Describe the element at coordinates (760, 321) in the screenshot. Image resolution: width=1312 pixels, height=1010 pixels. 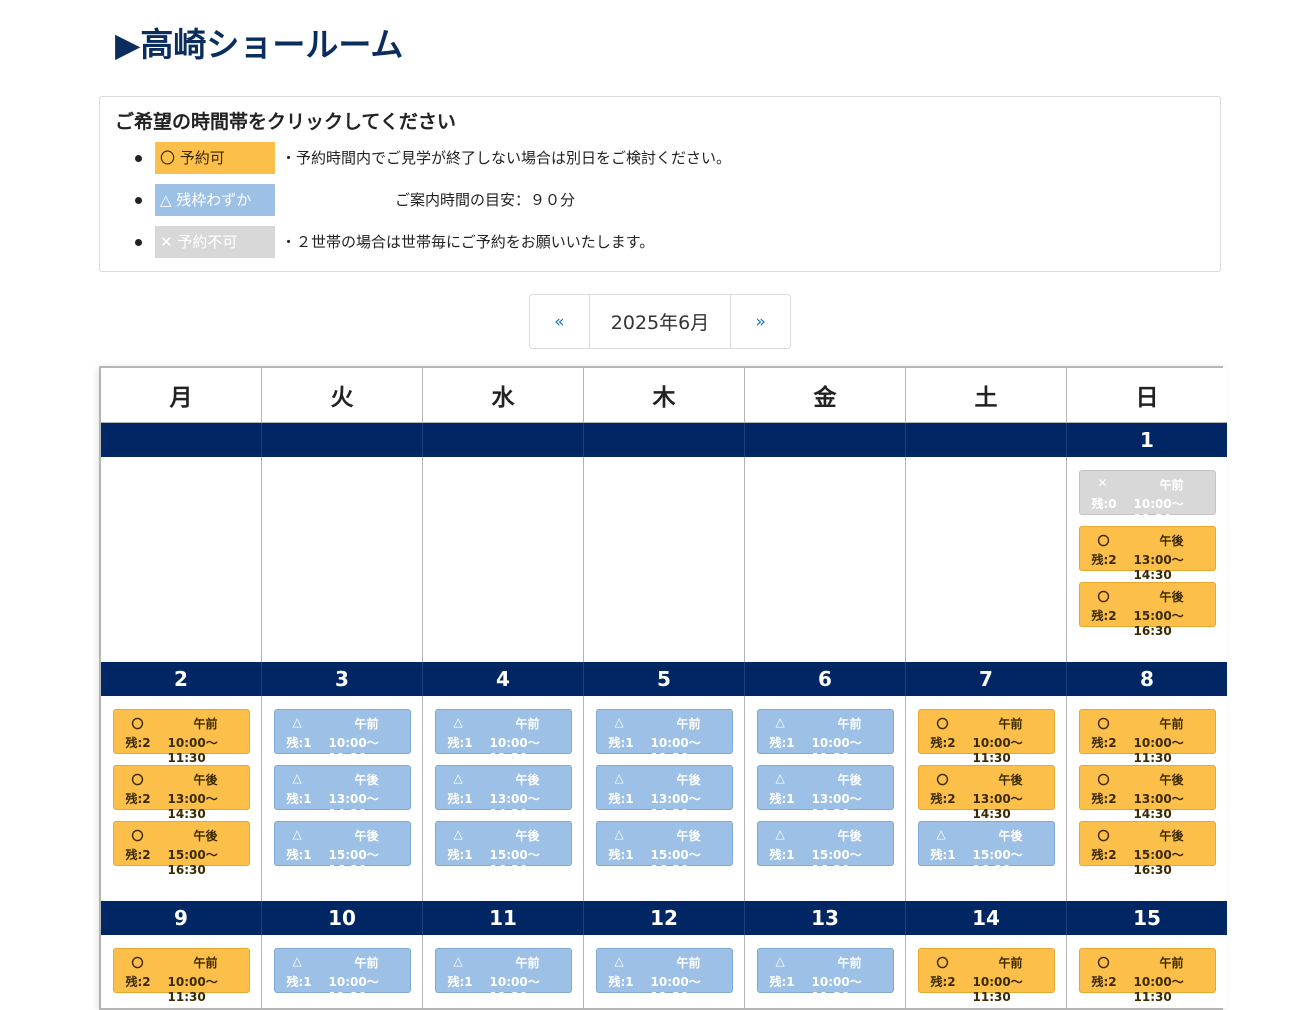
I see `next-month-button: »` at that location.